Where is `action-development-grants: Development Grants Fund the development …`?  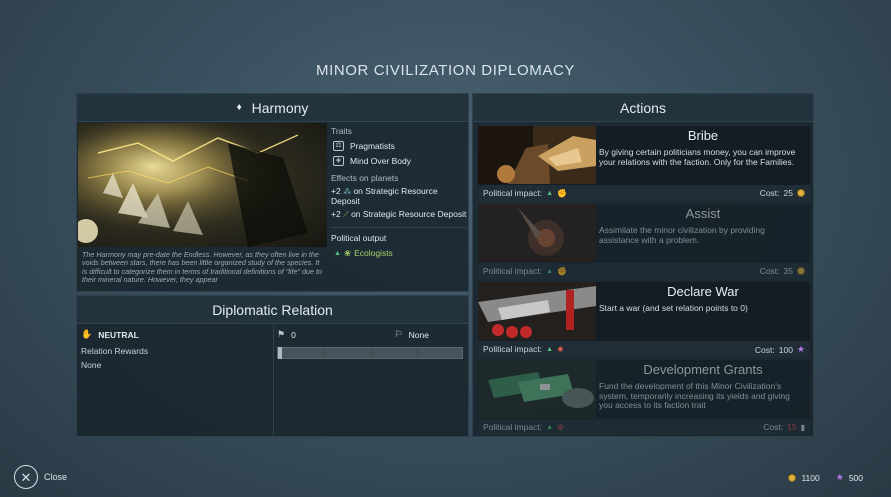
action-development-grants: Development Grants Fund the development … is located at coordinates (644, 397).